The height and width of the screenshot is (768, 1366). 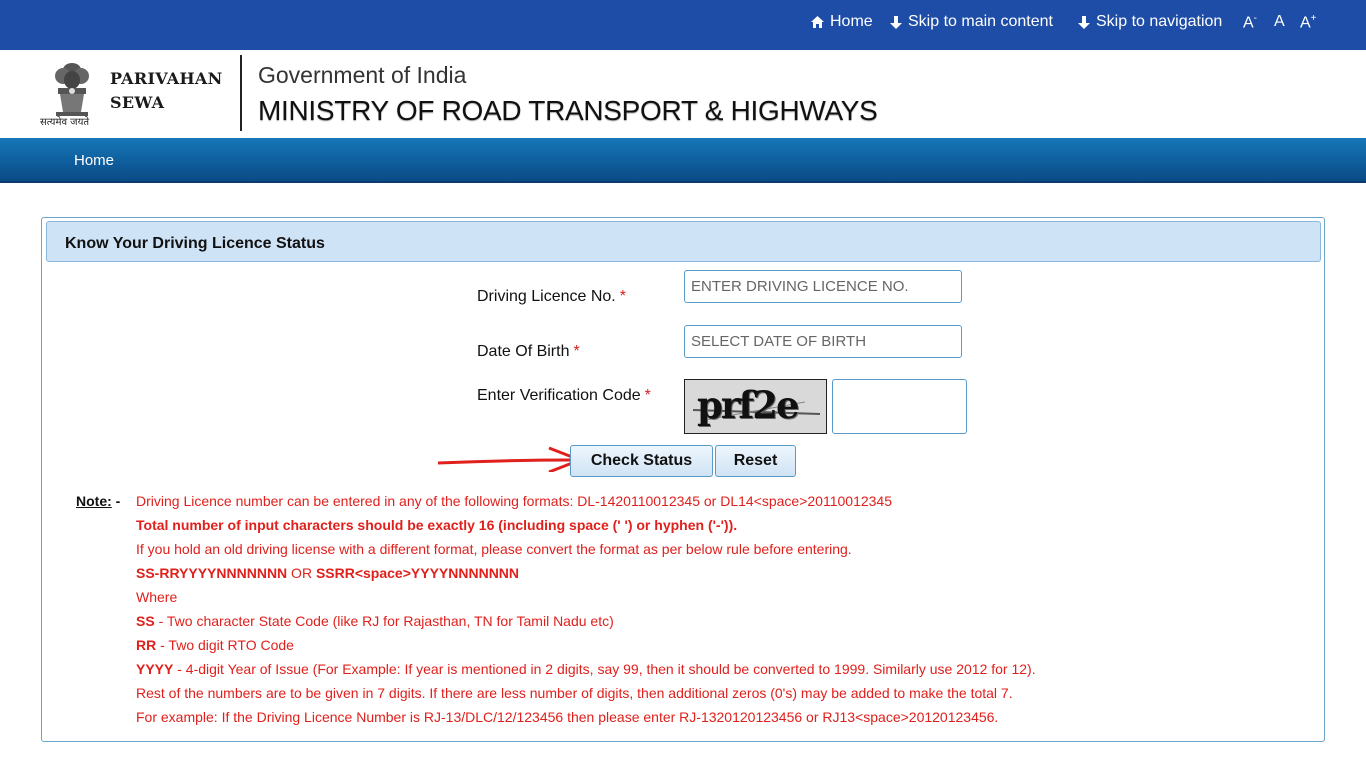 What do you see at coordinates (823, 286) in the screenshot?
I see `dl-number-input` at bounding box center [823, 286].